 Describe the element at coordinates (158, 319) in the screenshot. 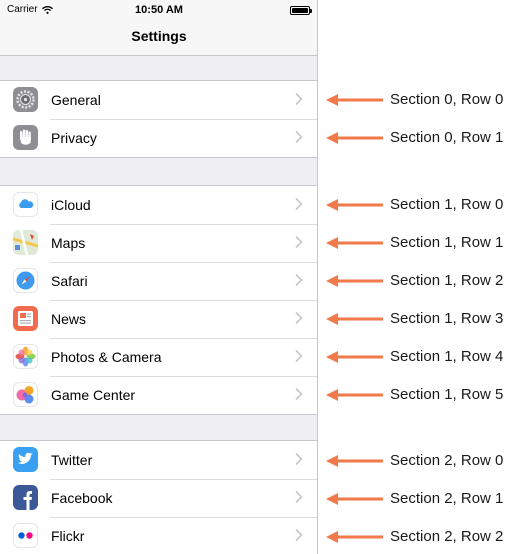

I see `table-row: News` at that location.